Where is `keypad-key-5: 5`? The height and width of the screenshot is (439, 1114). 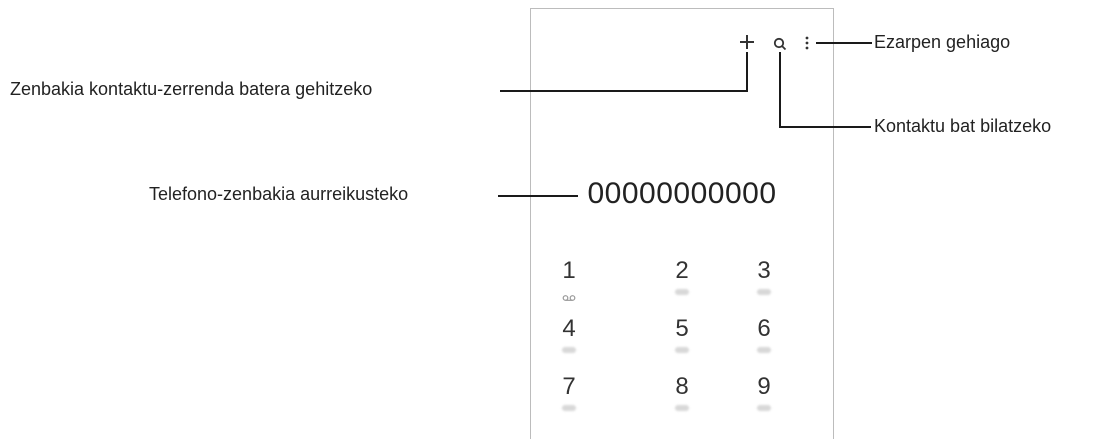 keypad-key-5: 5 is located at coordinates (682, 341).